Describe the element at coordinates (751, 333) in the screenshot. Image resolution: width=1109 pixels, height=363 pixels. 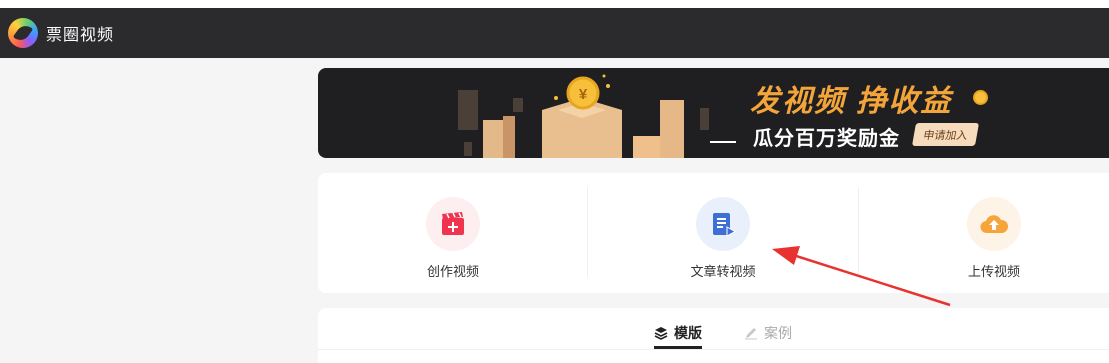
I see `pencil-icon` at that location.